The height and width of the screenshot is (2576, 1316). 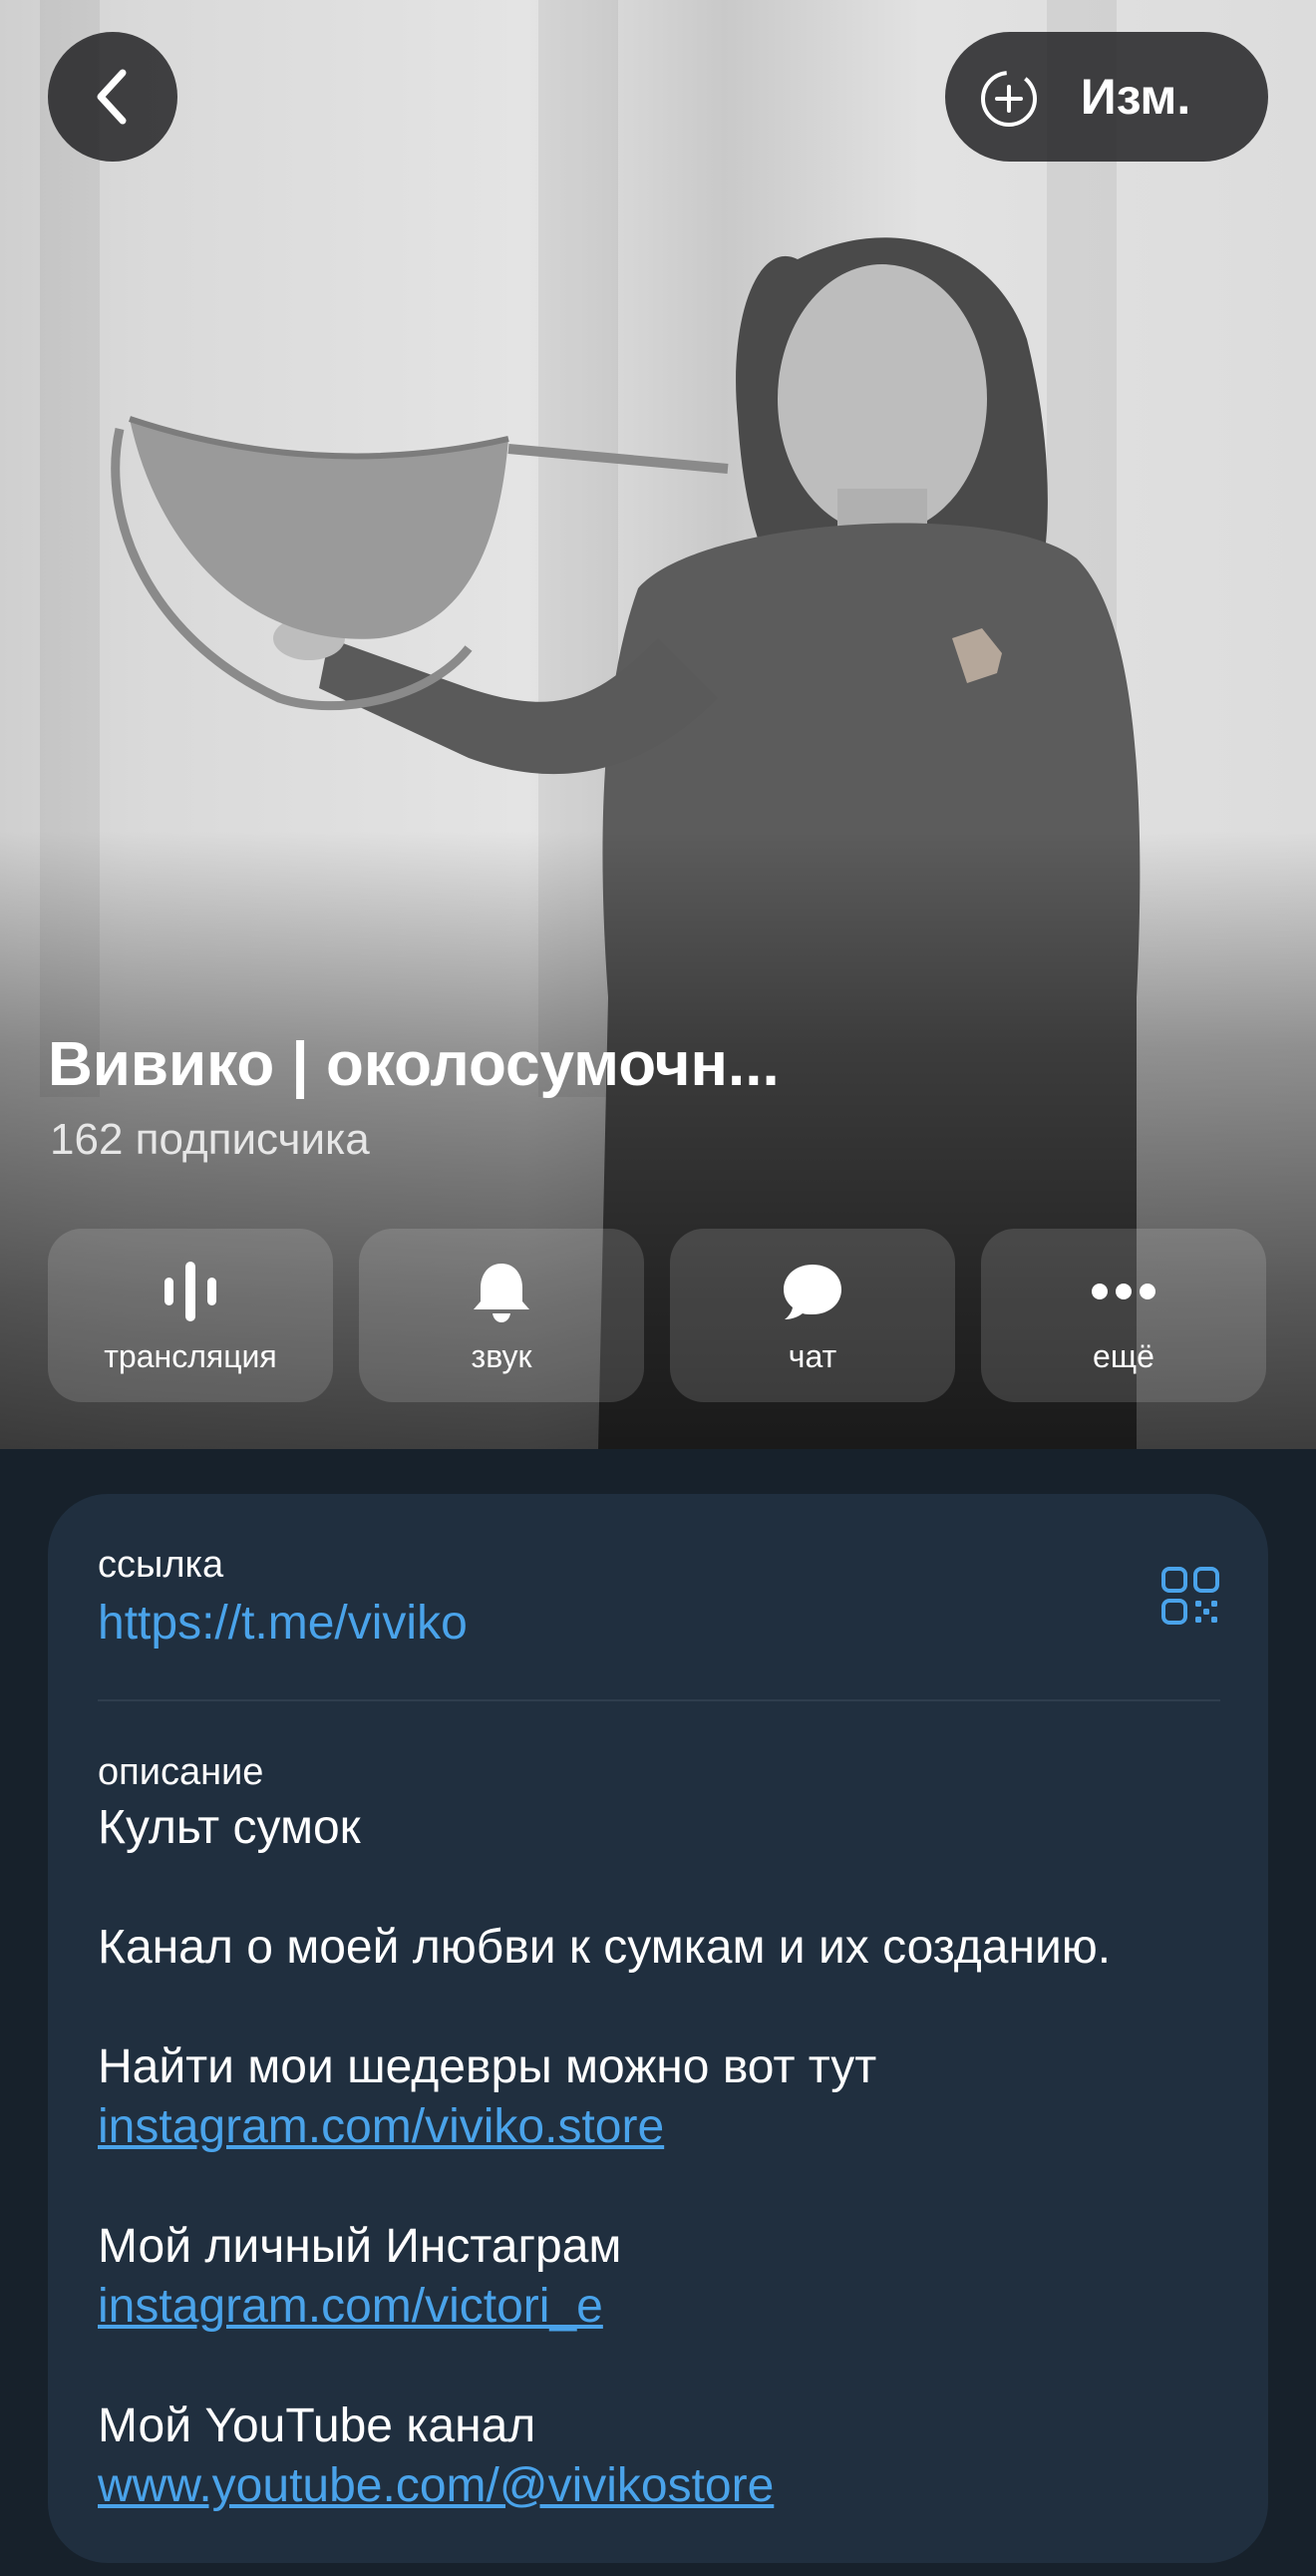 I want to click on chat-button: чат, so click(x=813, y=1316).